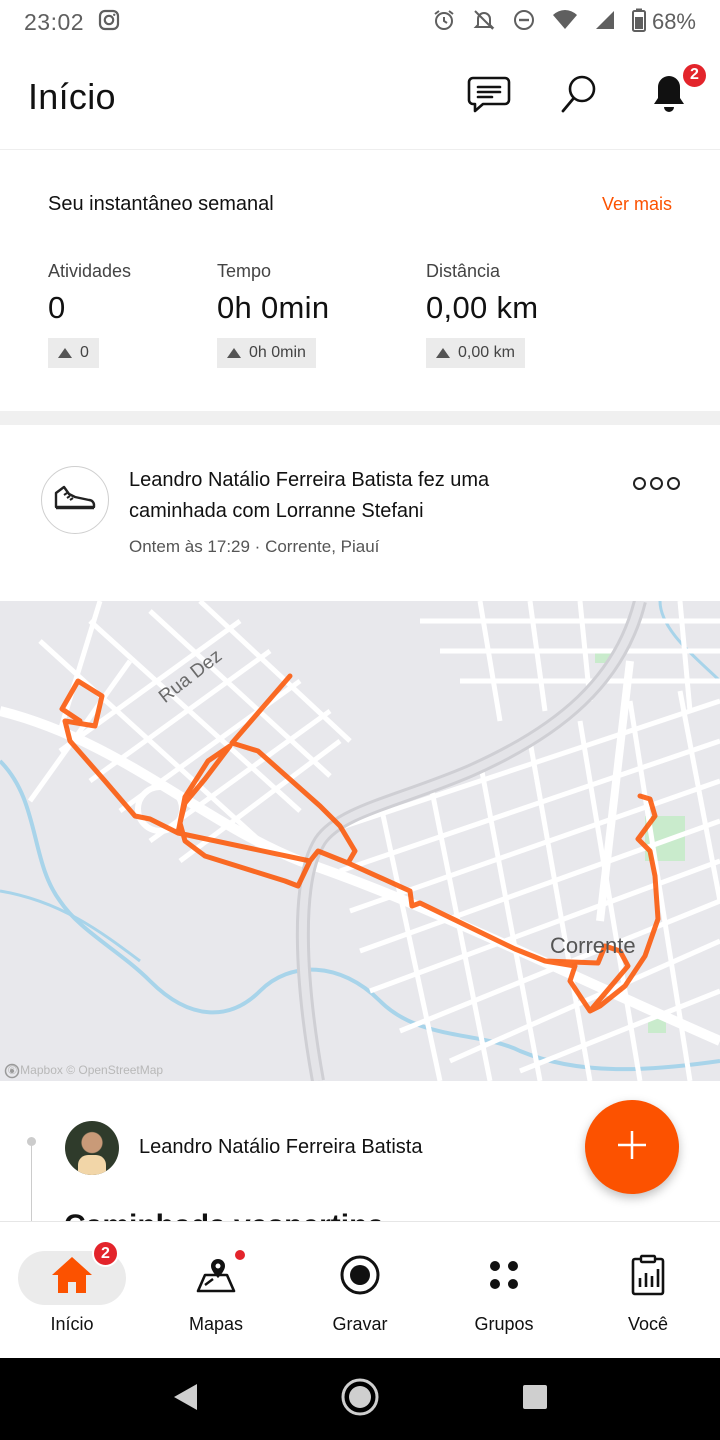 This screenshot has width=720, height=1440. Describe the element at coordinates (648, 1324) in the screenshot. I see `nav-label: Você` at that location.